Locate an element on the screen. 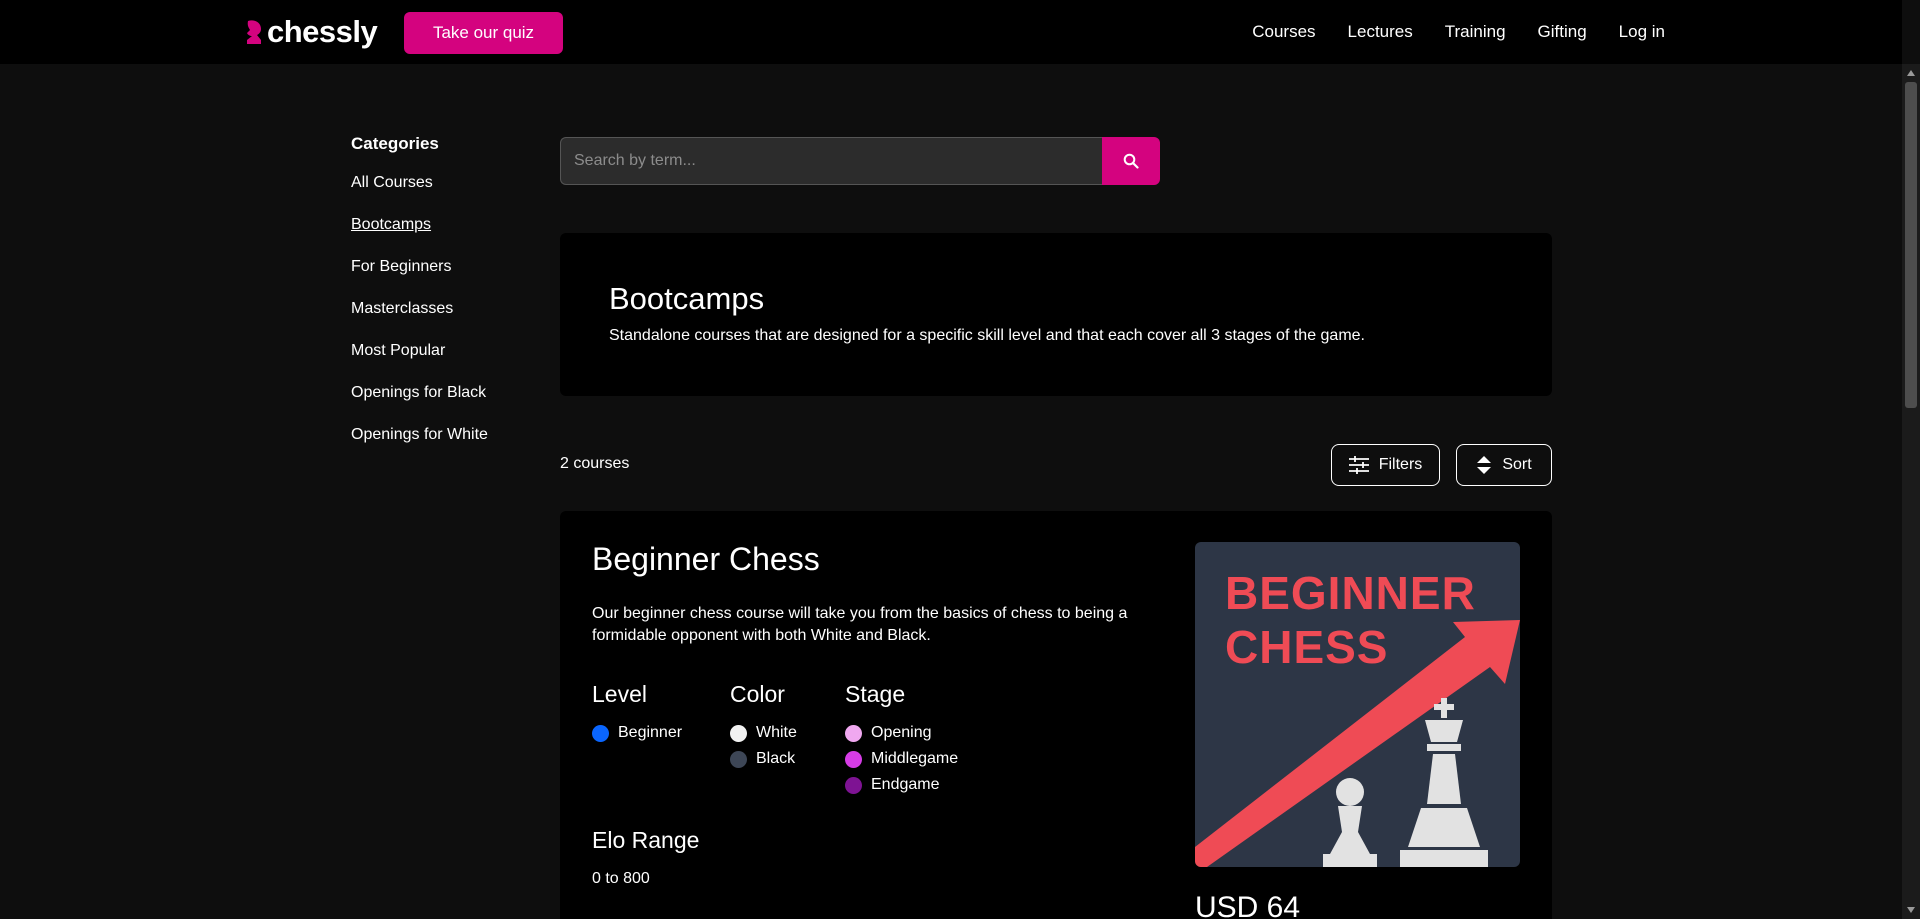 This screenshot has width=1920, height=919. sidebar-item-all-courses: All Courses is located at coordinates (441, 195).